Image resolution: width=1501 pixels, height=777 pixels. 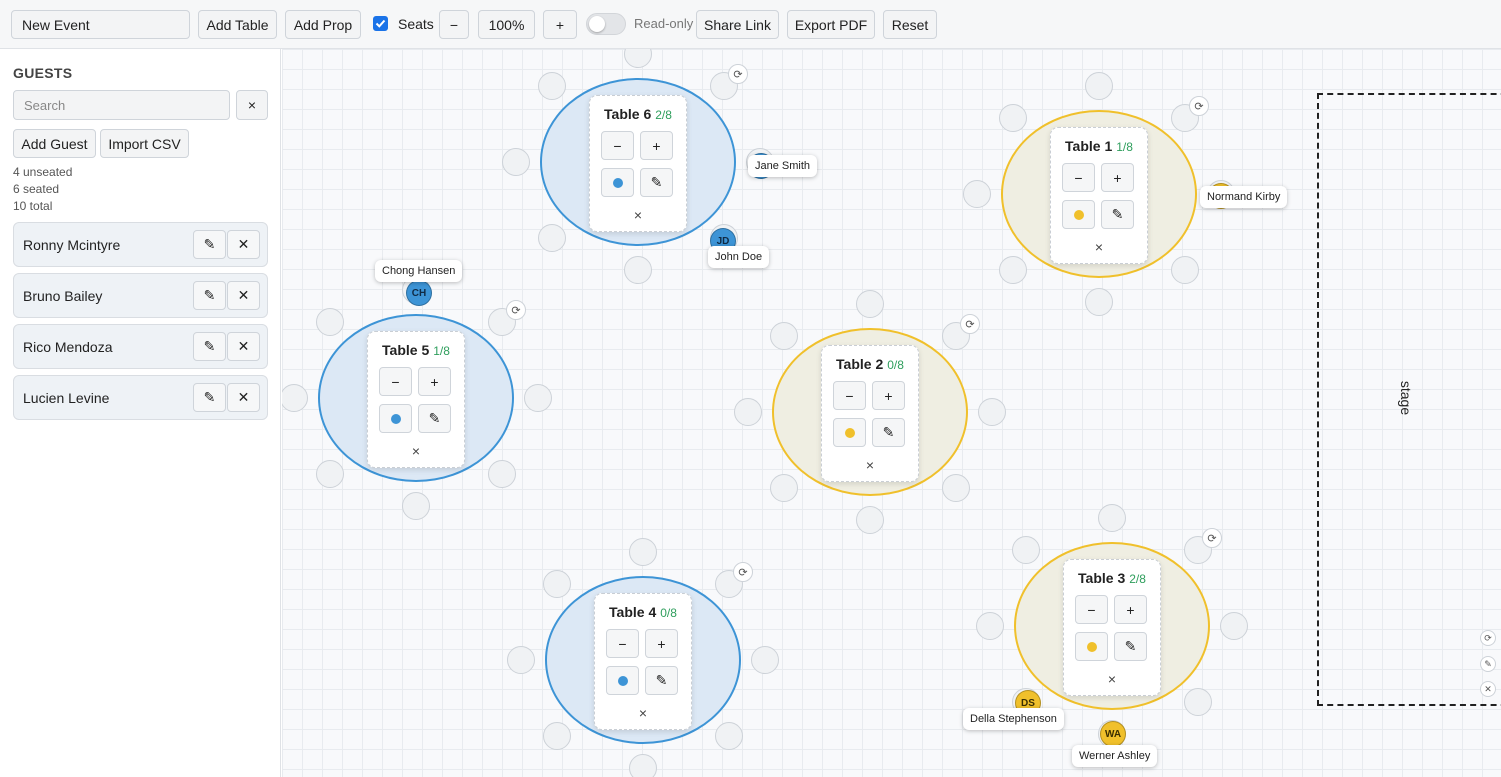 What do you see at coordinates (1113, 734) in the screenshot?
I see `guest-avatar: WA` at bounding box center [1113, 734].